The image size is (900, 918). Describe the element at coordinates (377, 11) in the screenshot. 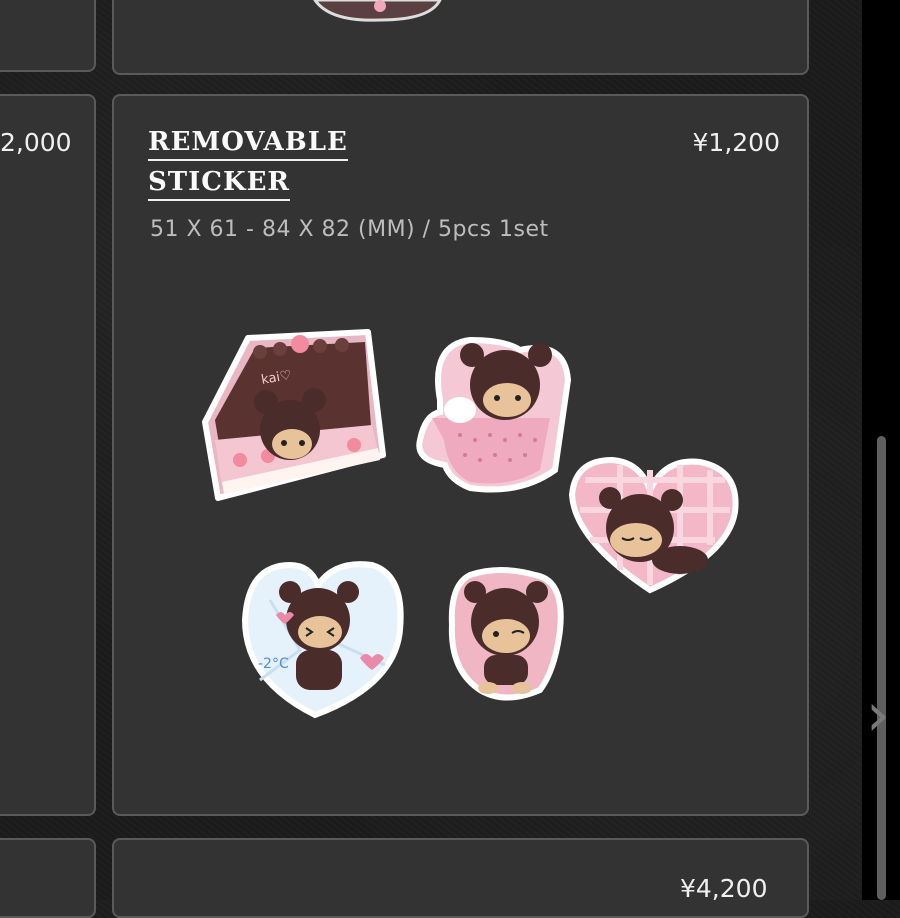

I see `top-partial-sticker` at that location.